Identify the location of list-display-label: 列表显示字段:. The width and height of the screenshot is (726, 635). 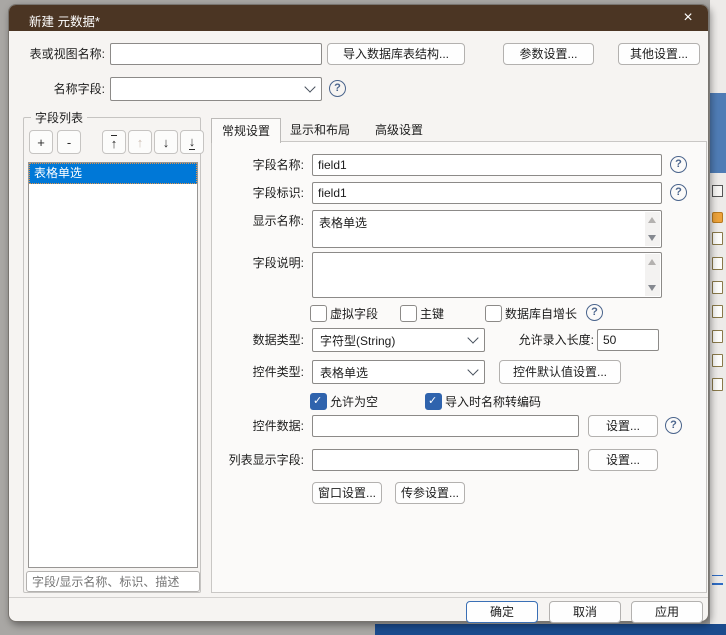
(266, 460).